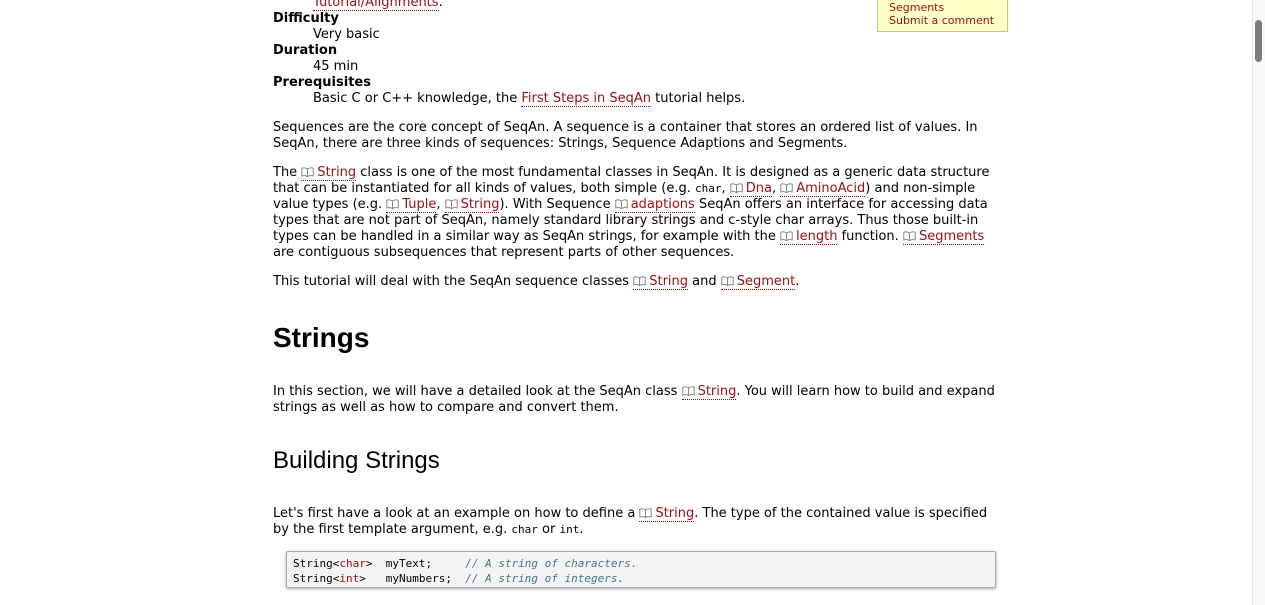 This screenshot has height=605, width=1265. What do you see at coordinates (336, 66) in the screenshot?
I see `duration-value: 45 min` at bounding box center [336, 66].